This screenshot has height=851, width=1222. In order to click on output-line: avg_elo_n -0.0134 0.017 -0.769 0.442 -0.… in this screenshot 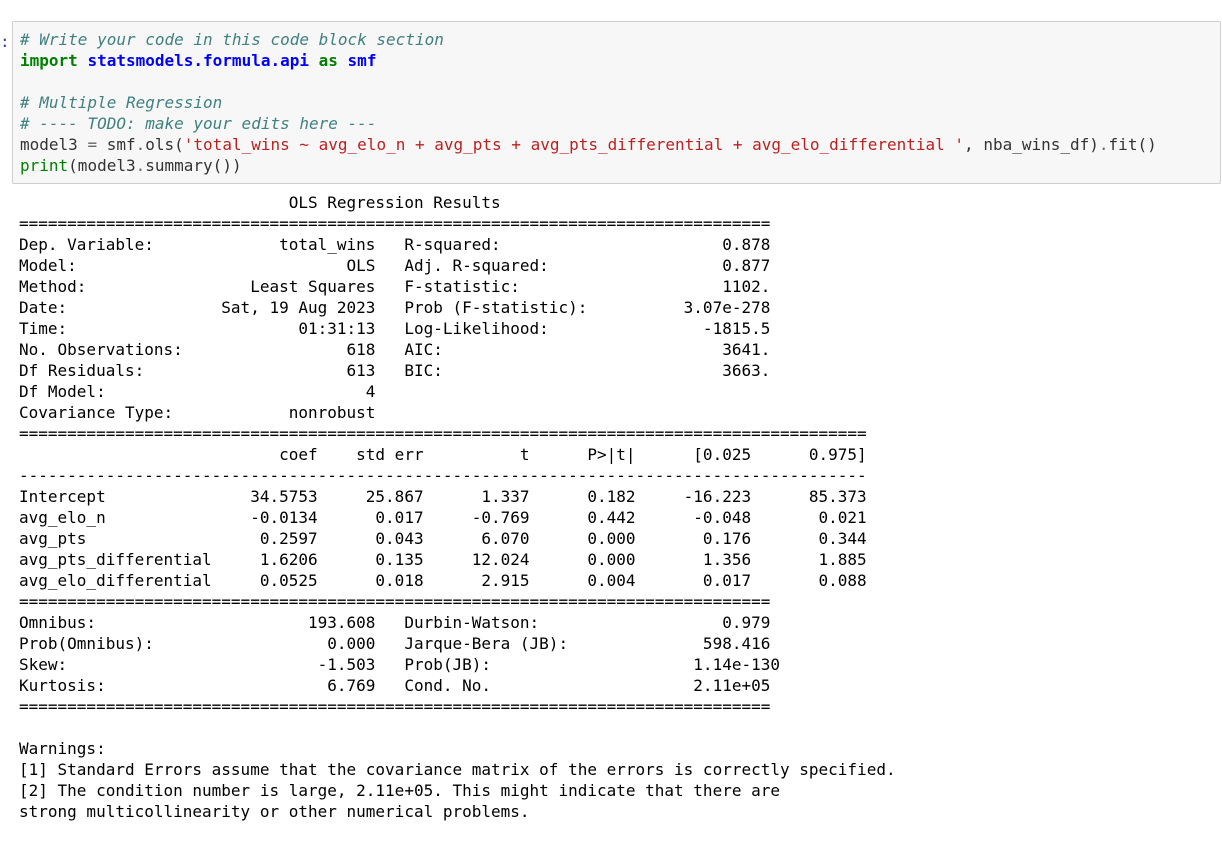, I will do `click(443, 517)`.